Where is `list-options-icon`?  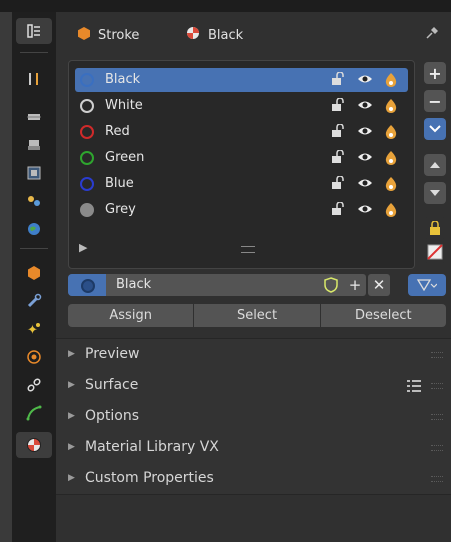 list-options-icon is located at coordinates (414, 386).